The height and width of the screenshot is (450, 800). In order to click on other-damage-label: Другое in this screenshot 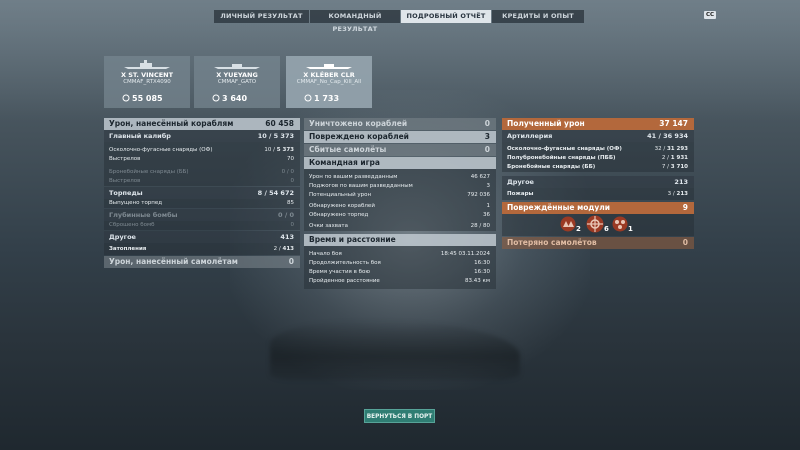, I will do `click(122, 237)`.